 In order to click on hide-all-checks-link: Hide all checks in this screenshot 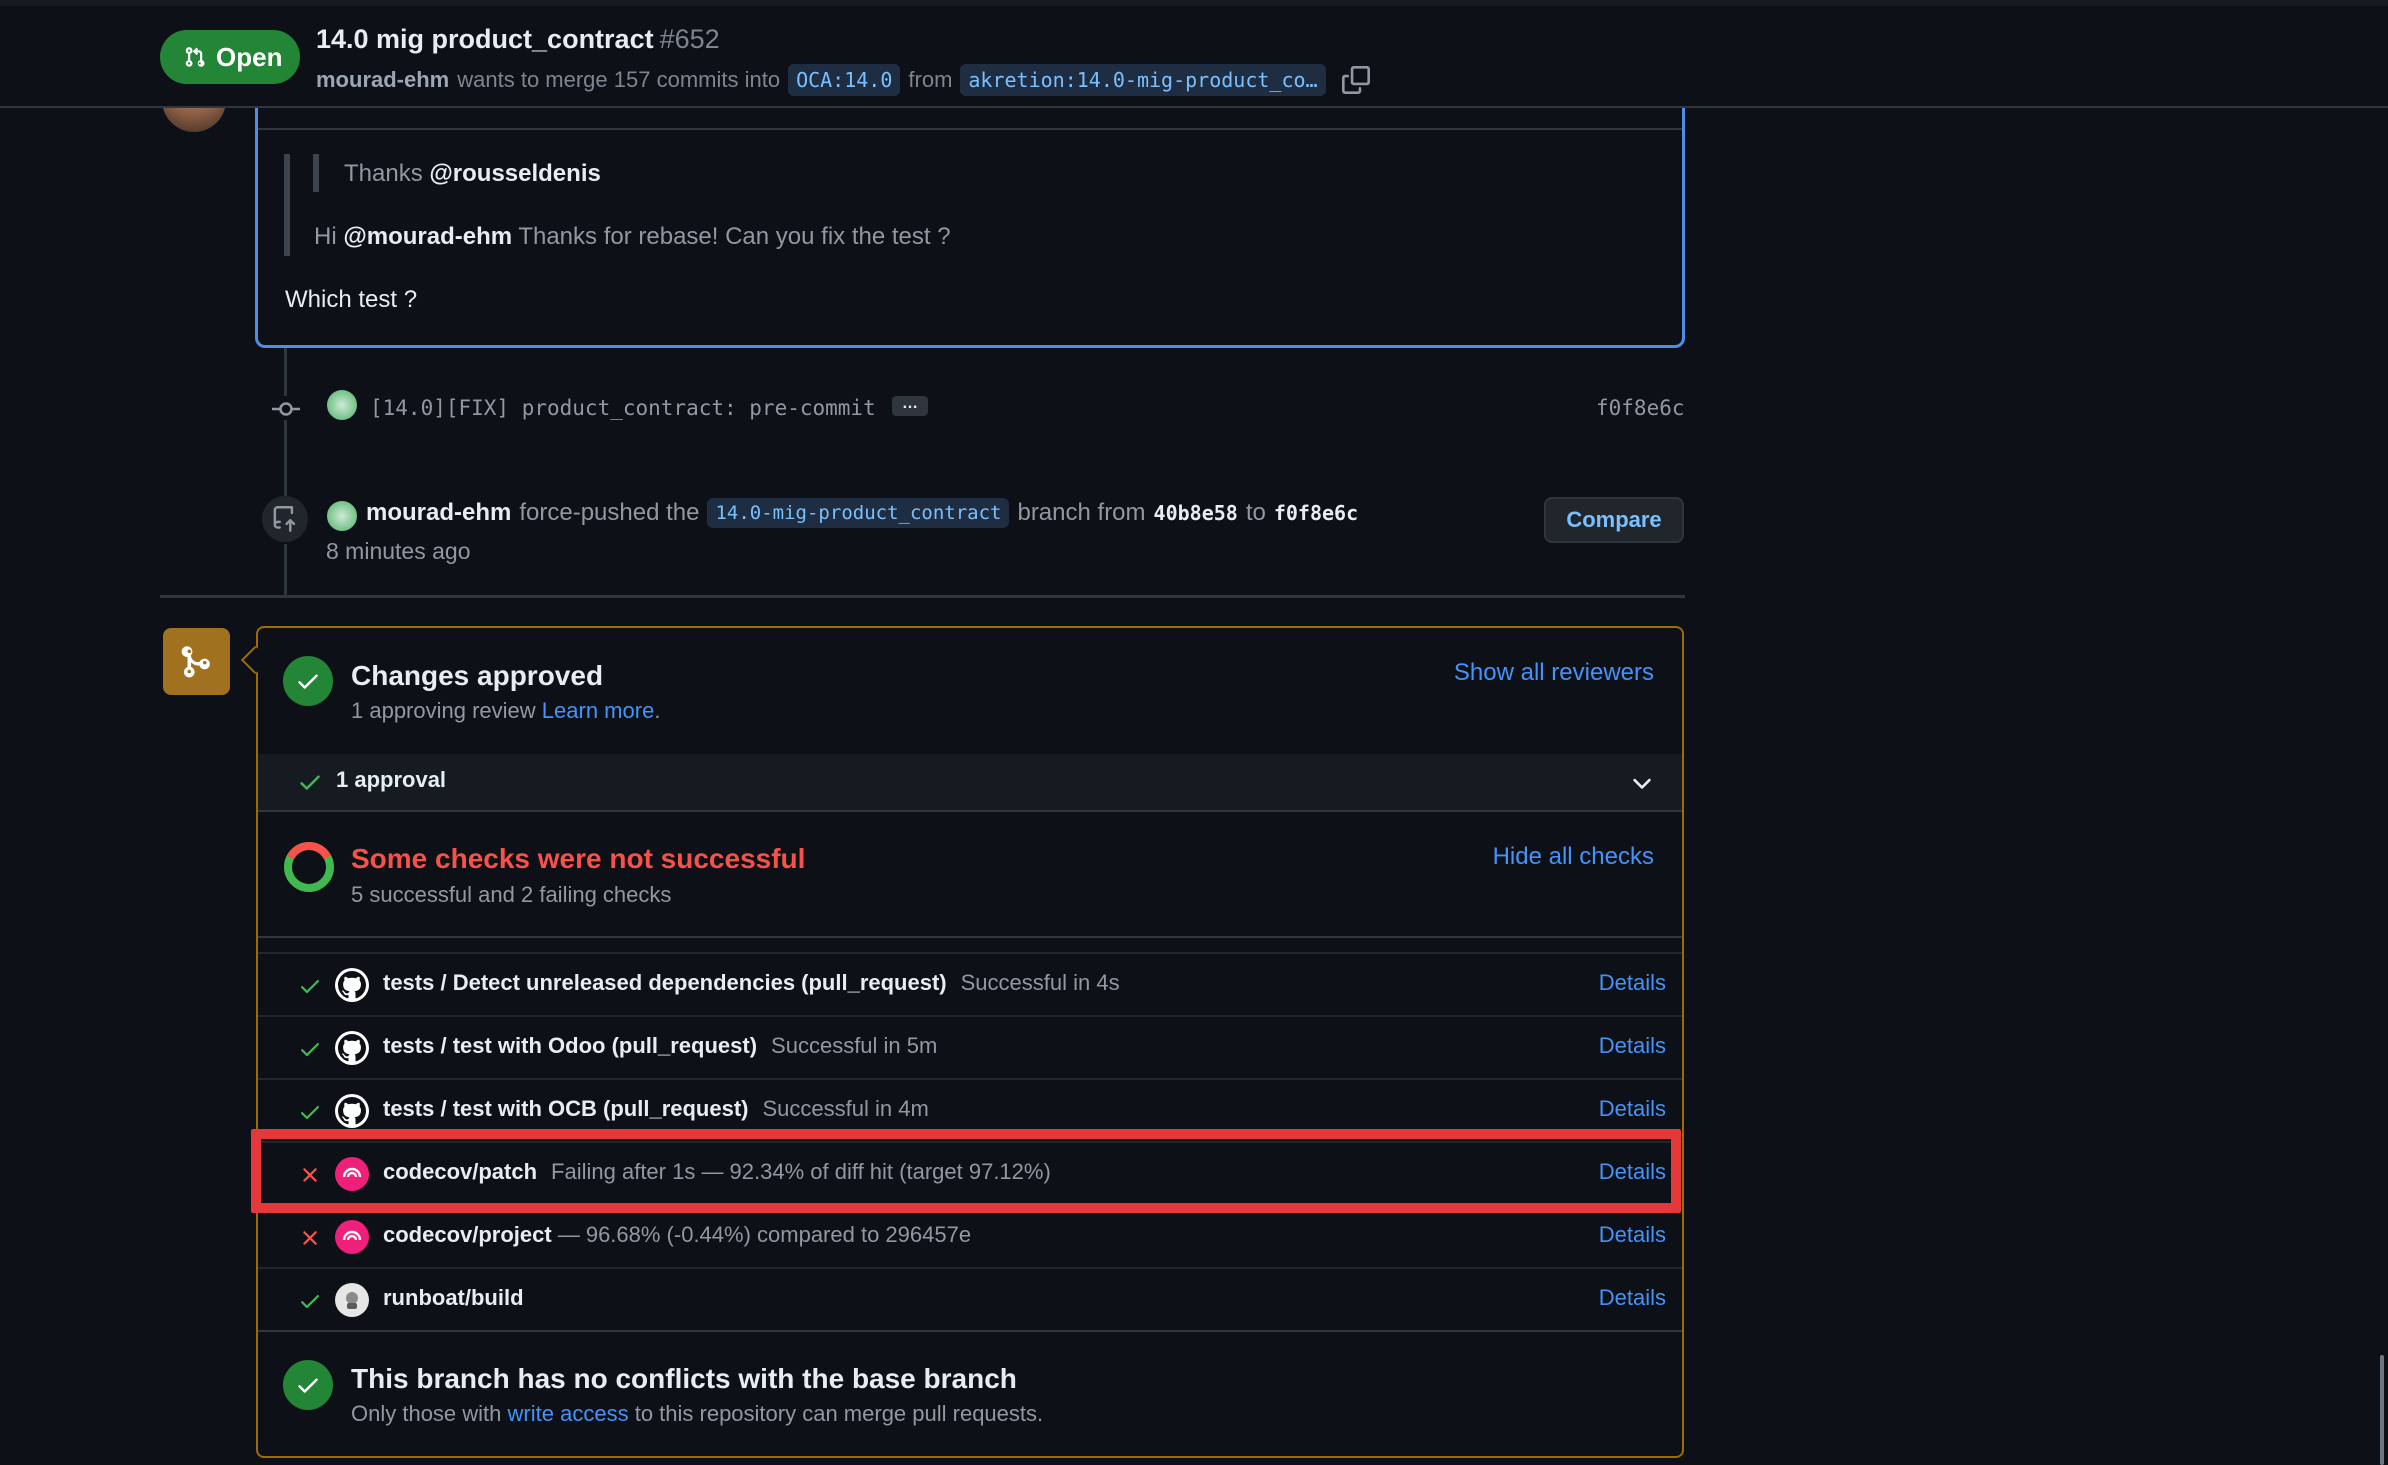, I will do `click(1573, 857)`.